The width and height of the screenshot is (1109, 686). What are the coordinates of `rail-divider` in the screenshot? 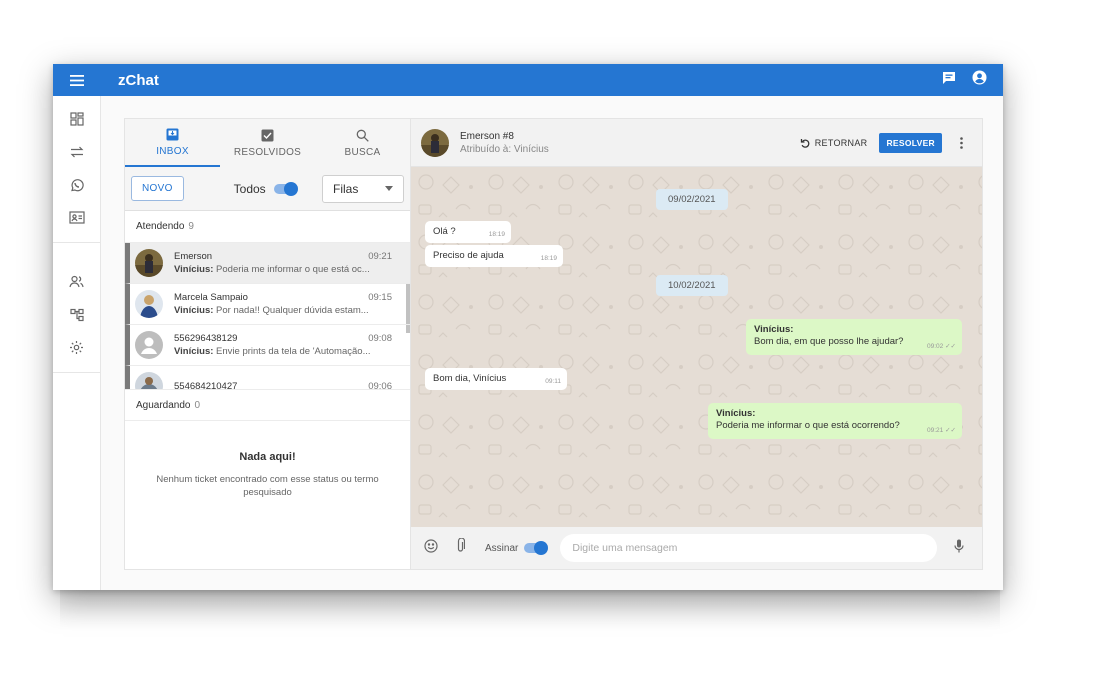 It's located at (76, 242).